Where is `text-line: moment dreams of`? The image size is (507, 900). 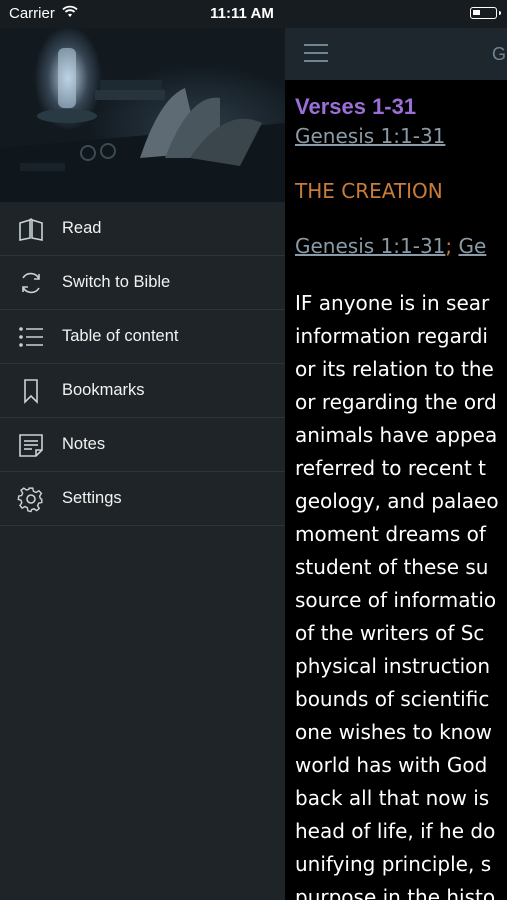 text-line: moment dreams of is located at coordinates (390, 534).